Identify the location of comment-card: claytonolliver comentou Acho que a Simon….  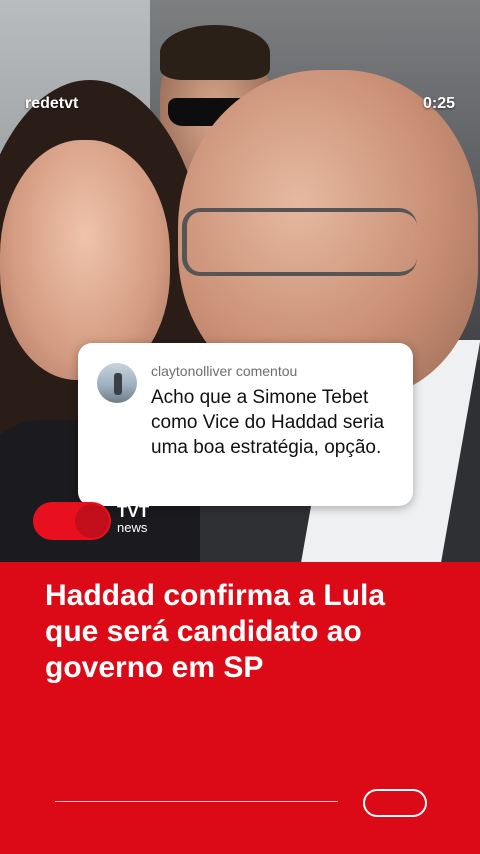
(245, 424).